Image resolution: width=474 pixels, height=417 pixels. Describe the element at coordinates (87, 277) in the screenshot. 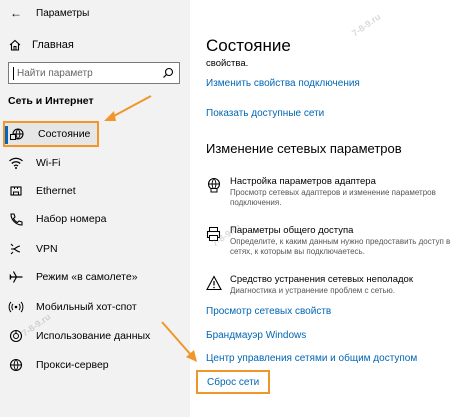

I see `sidebar-item-label: Режим «в самолете»` at that location.